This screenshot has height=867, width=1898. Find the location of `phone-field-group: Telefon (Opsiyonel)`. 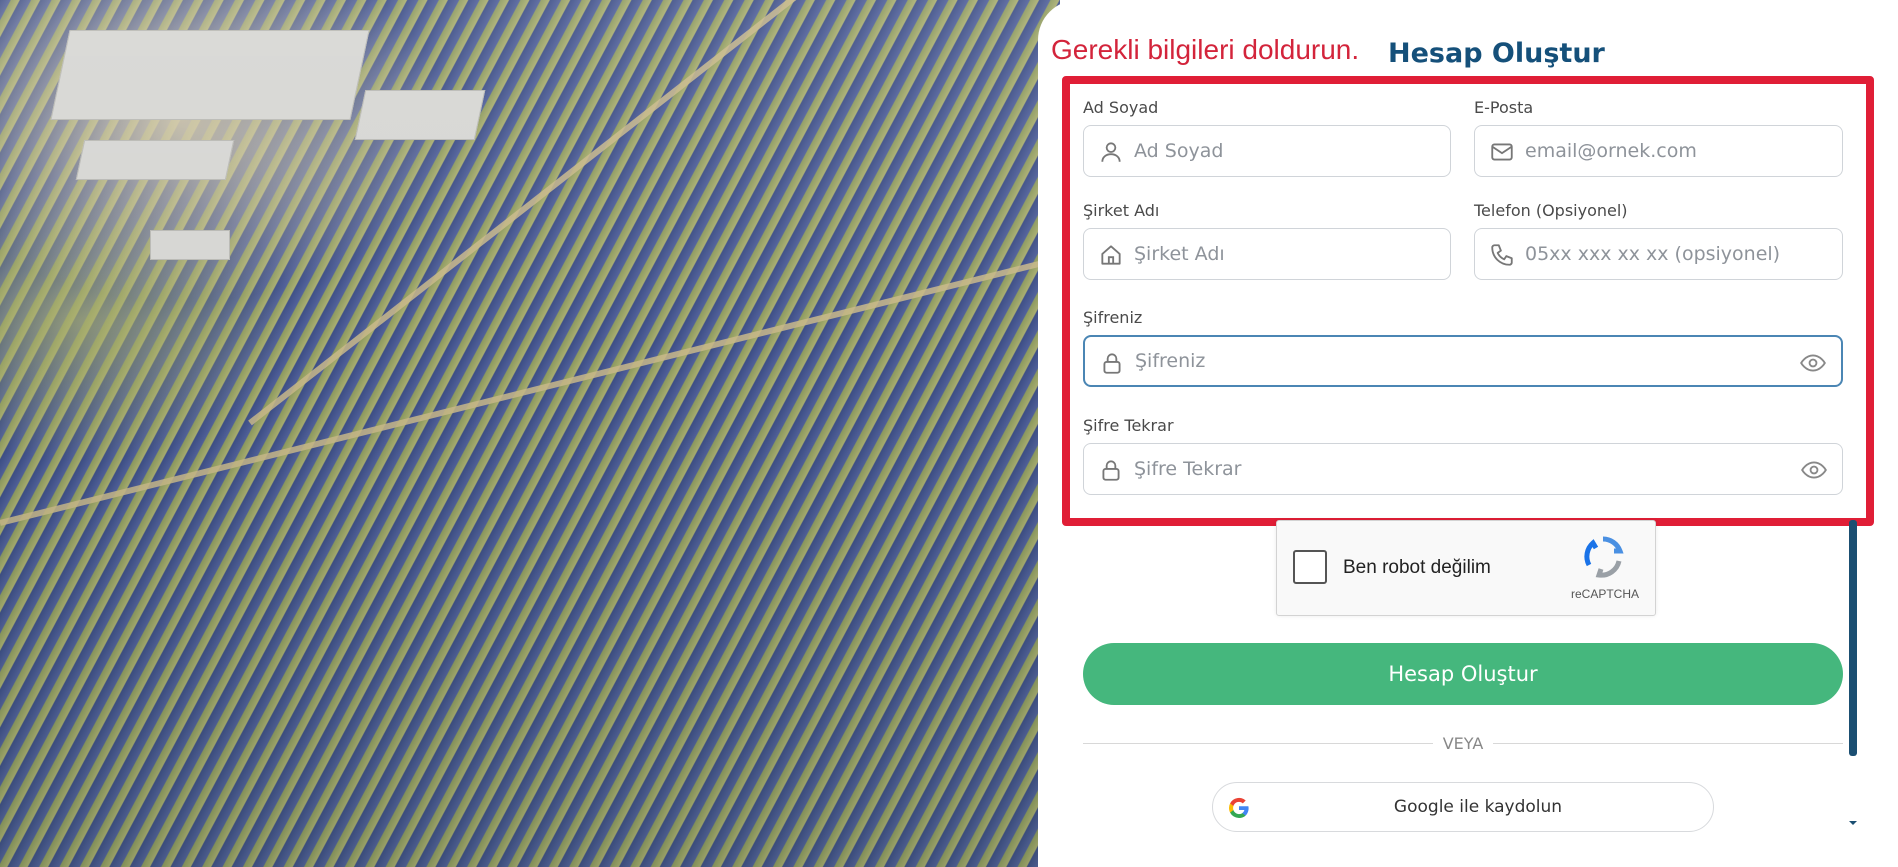

phone-field-group: Telefon (Opsiyonel) is located at coordinates (1658, 240).